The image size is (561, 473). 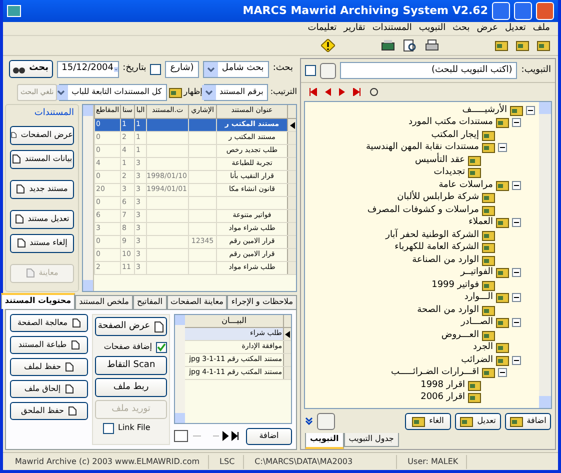 What do you see at coordinates (484, 110) in the screenshot?
I see `tree-item: الأرشيـــــف` at bounding box center [484, 110].